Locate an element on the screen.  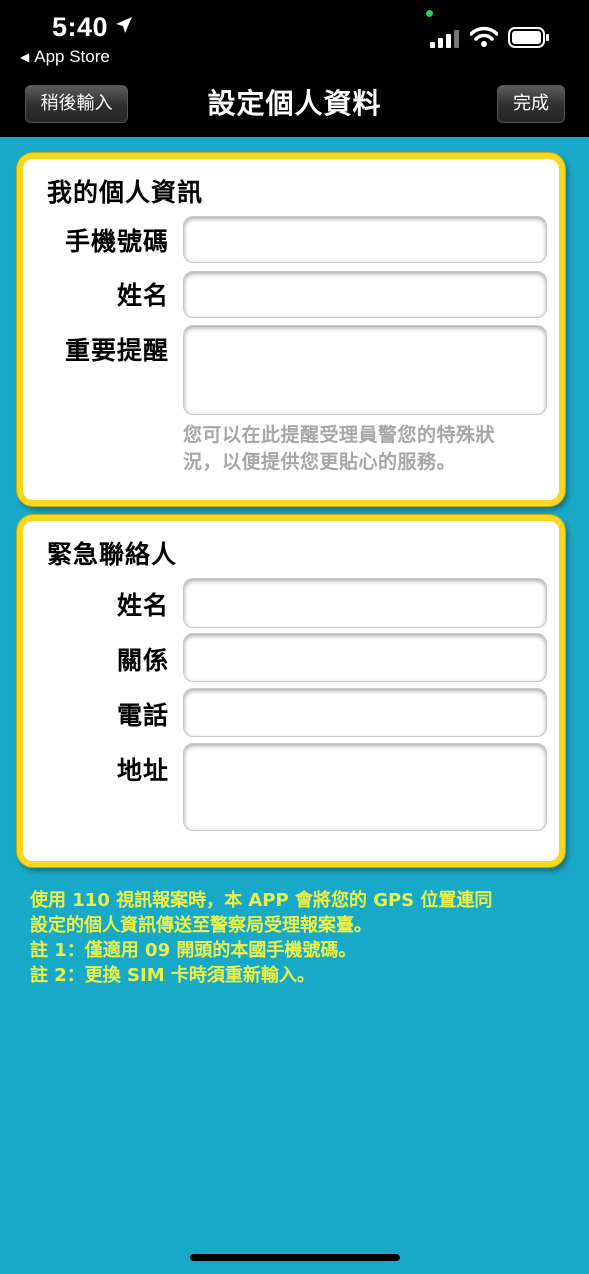
note-line-3: 註 1：僅適用 09 開頭的本國手機號碼。 is located at coordinates (193, 950).